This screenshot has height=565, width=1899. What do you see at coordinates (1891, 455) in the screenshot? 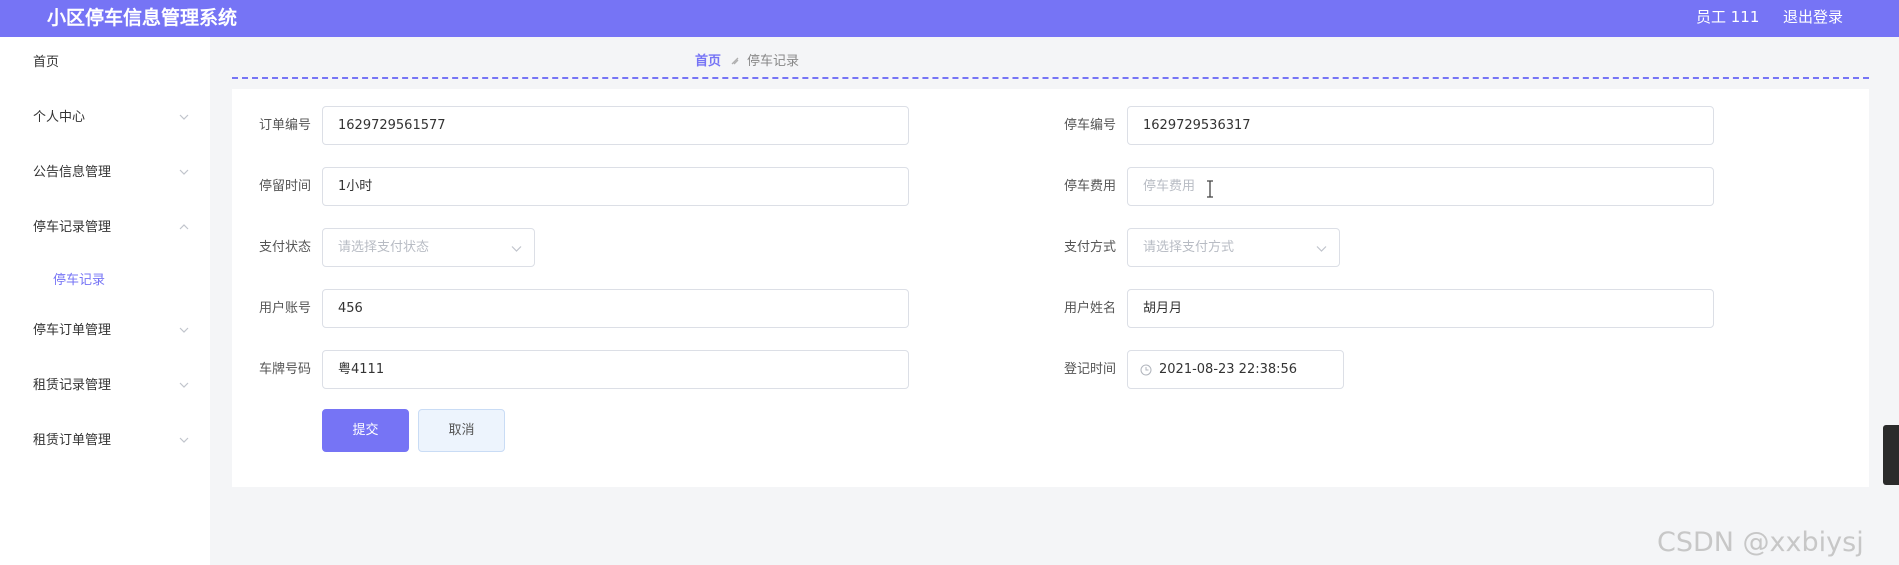
I see `side-panel-toggle` at bounding box center [1891, 455].